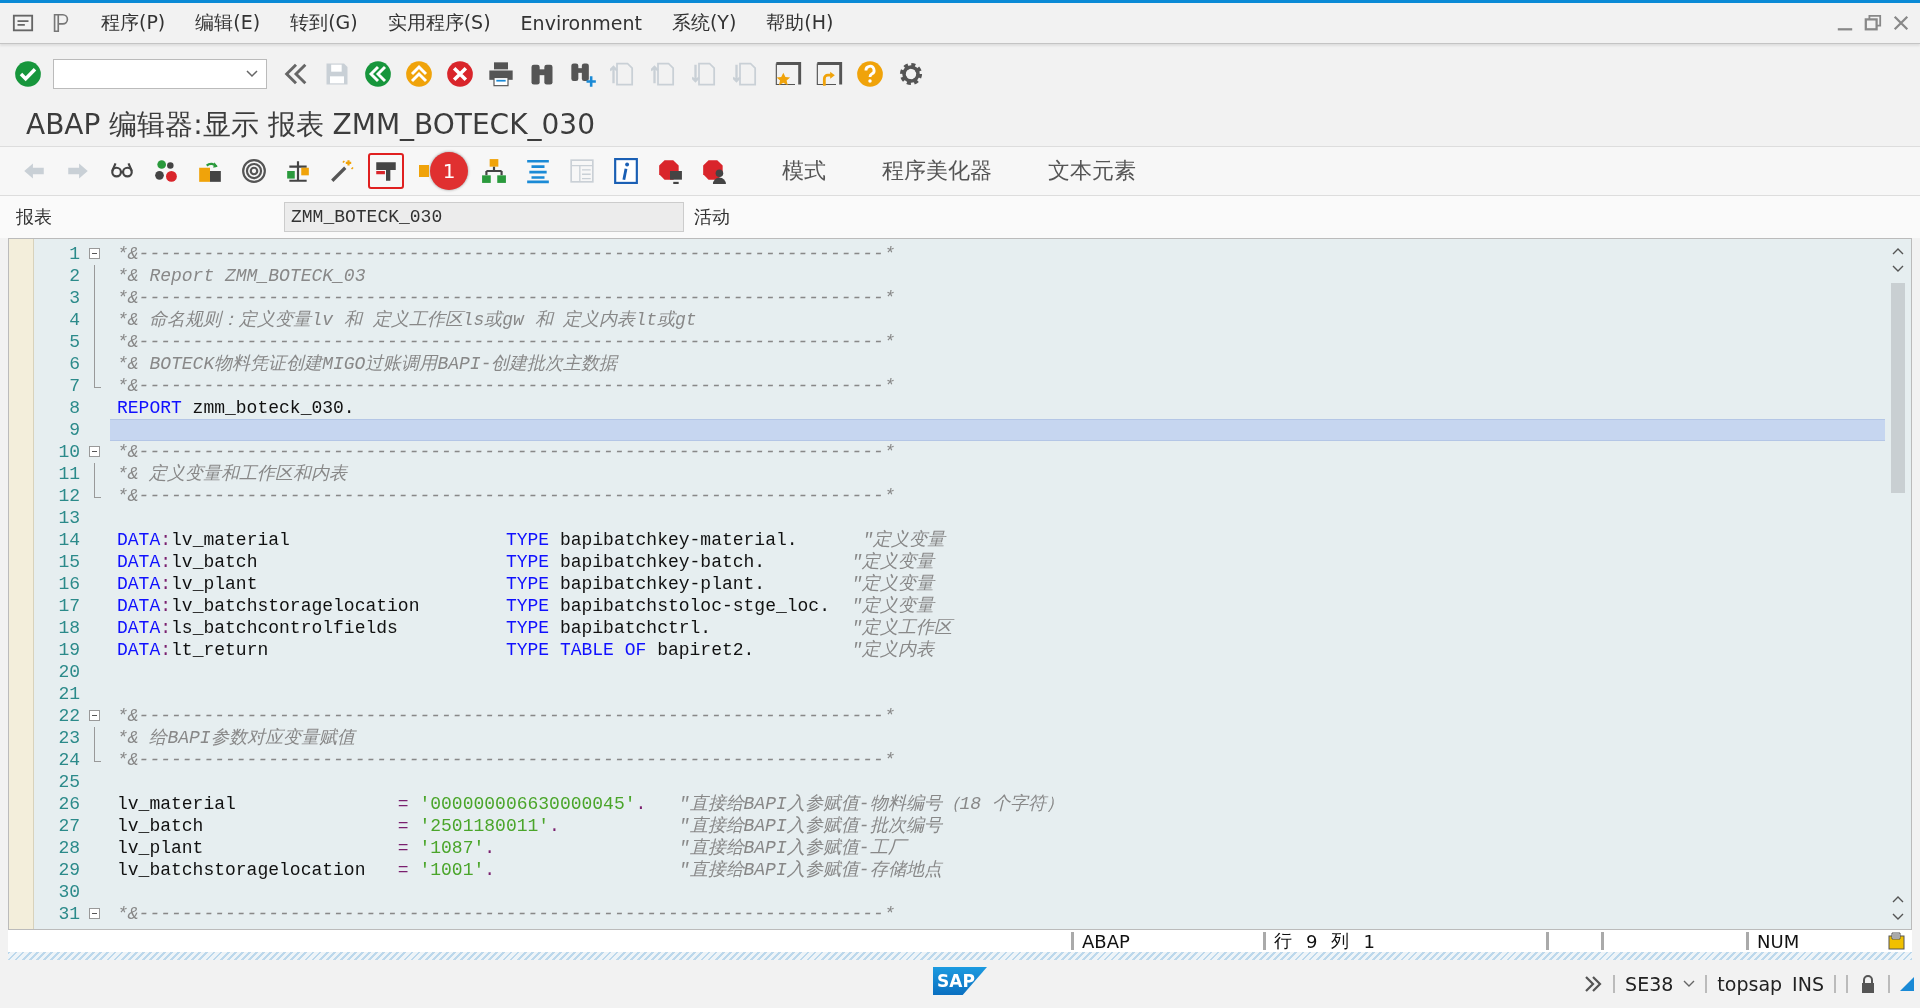  I want to click on status-text: 活动, so click(712, 217).